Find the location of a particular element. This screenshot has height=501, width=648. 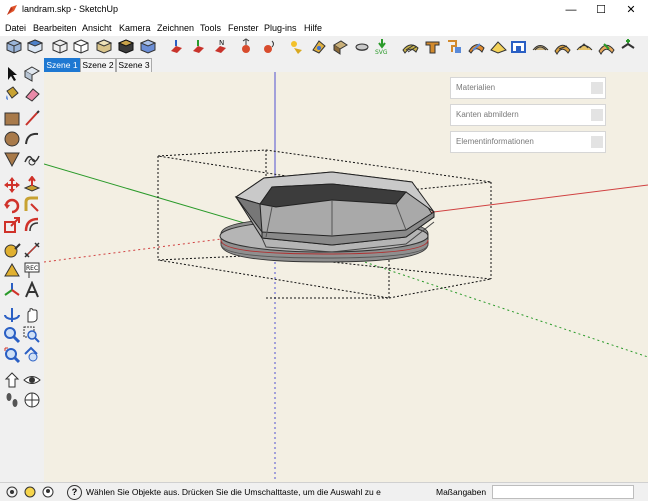

line-icon is located at coordinates (32, 119).